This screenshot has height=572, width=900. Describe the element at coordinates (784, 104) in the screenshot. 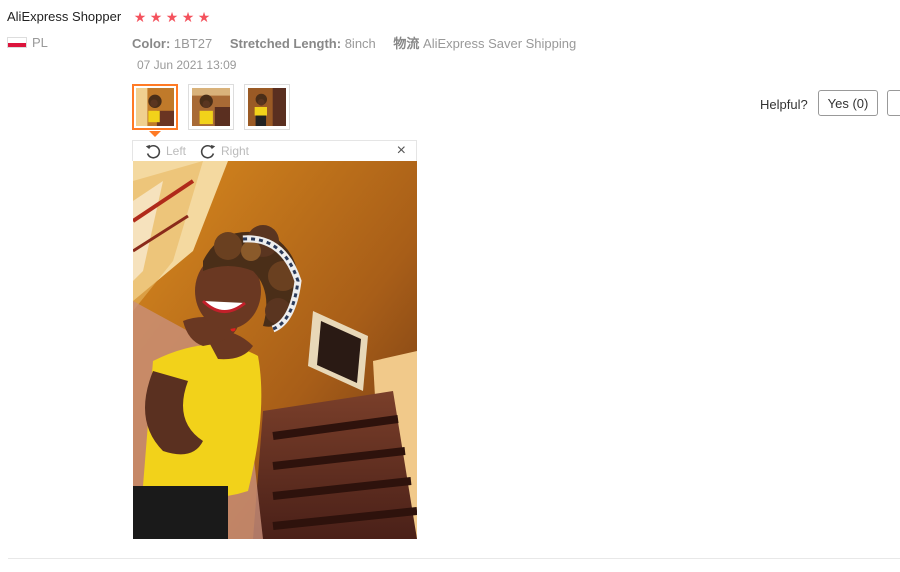

I see `helpful-label: Helpful?` at that location.